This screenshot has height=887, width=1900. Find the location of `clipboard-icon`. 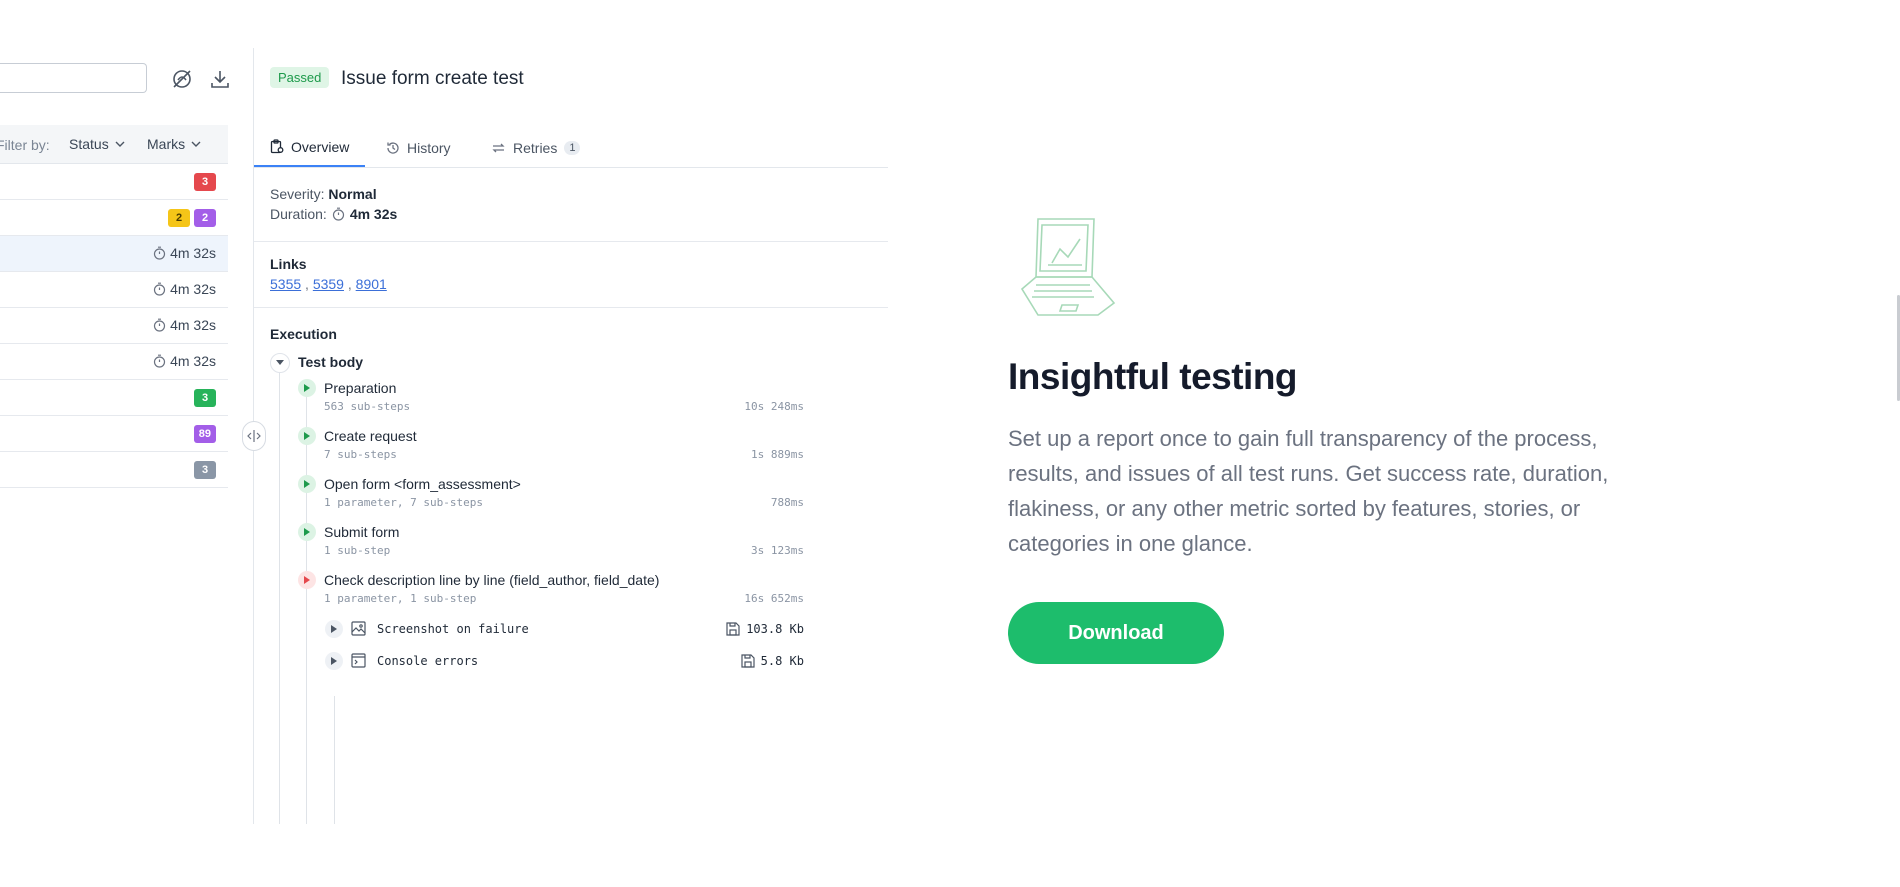

clipboard-icon is located at coordinates (277, 146).